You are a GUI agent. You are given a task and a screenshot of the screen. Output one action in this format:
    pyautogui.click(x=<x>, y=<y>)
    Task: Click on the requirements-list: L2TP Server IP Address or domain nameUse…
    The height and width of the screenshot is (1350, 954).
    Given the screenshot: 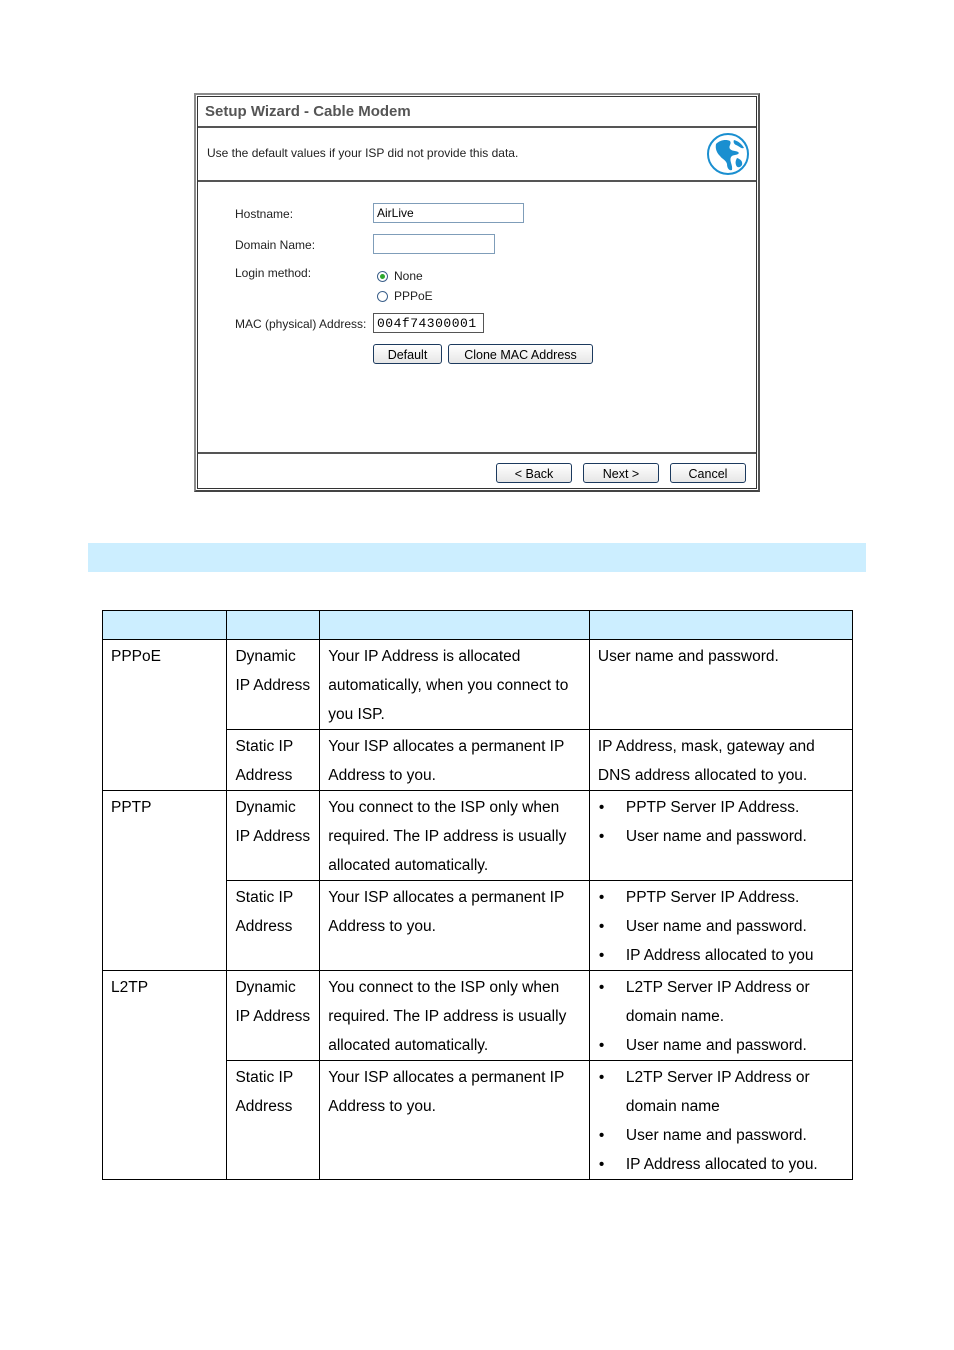 What is the action you would take?
    pyautogui.click(x=721, y=1121)
    